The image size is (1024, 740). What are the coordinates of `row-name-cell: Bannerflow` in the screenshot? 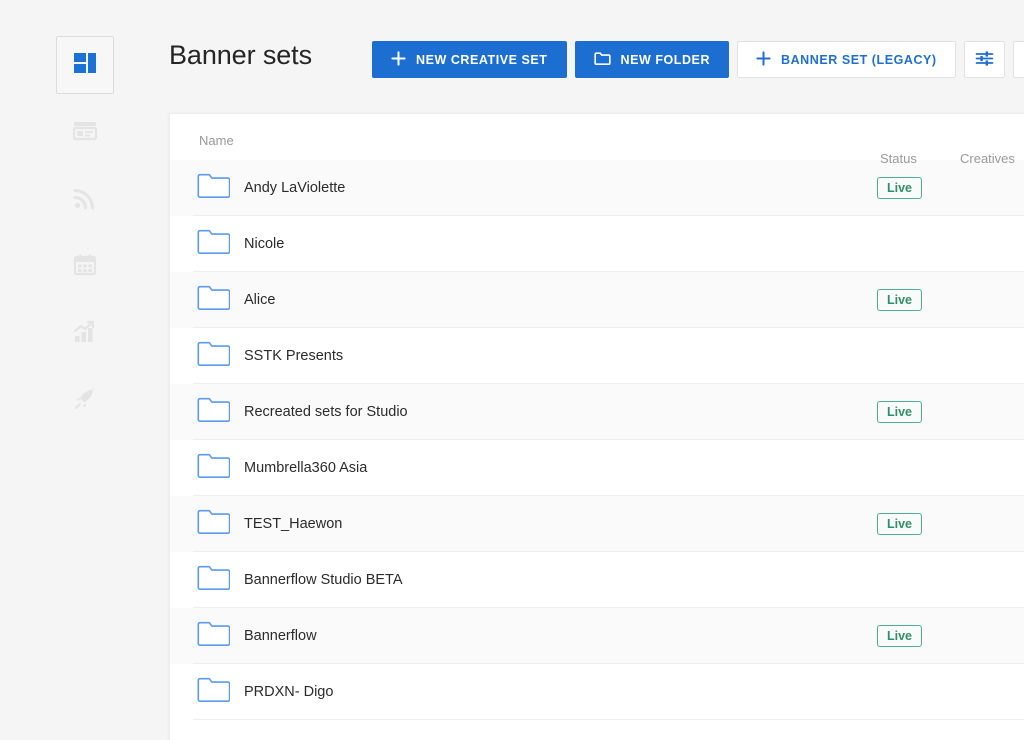 It's located at (257, 636).